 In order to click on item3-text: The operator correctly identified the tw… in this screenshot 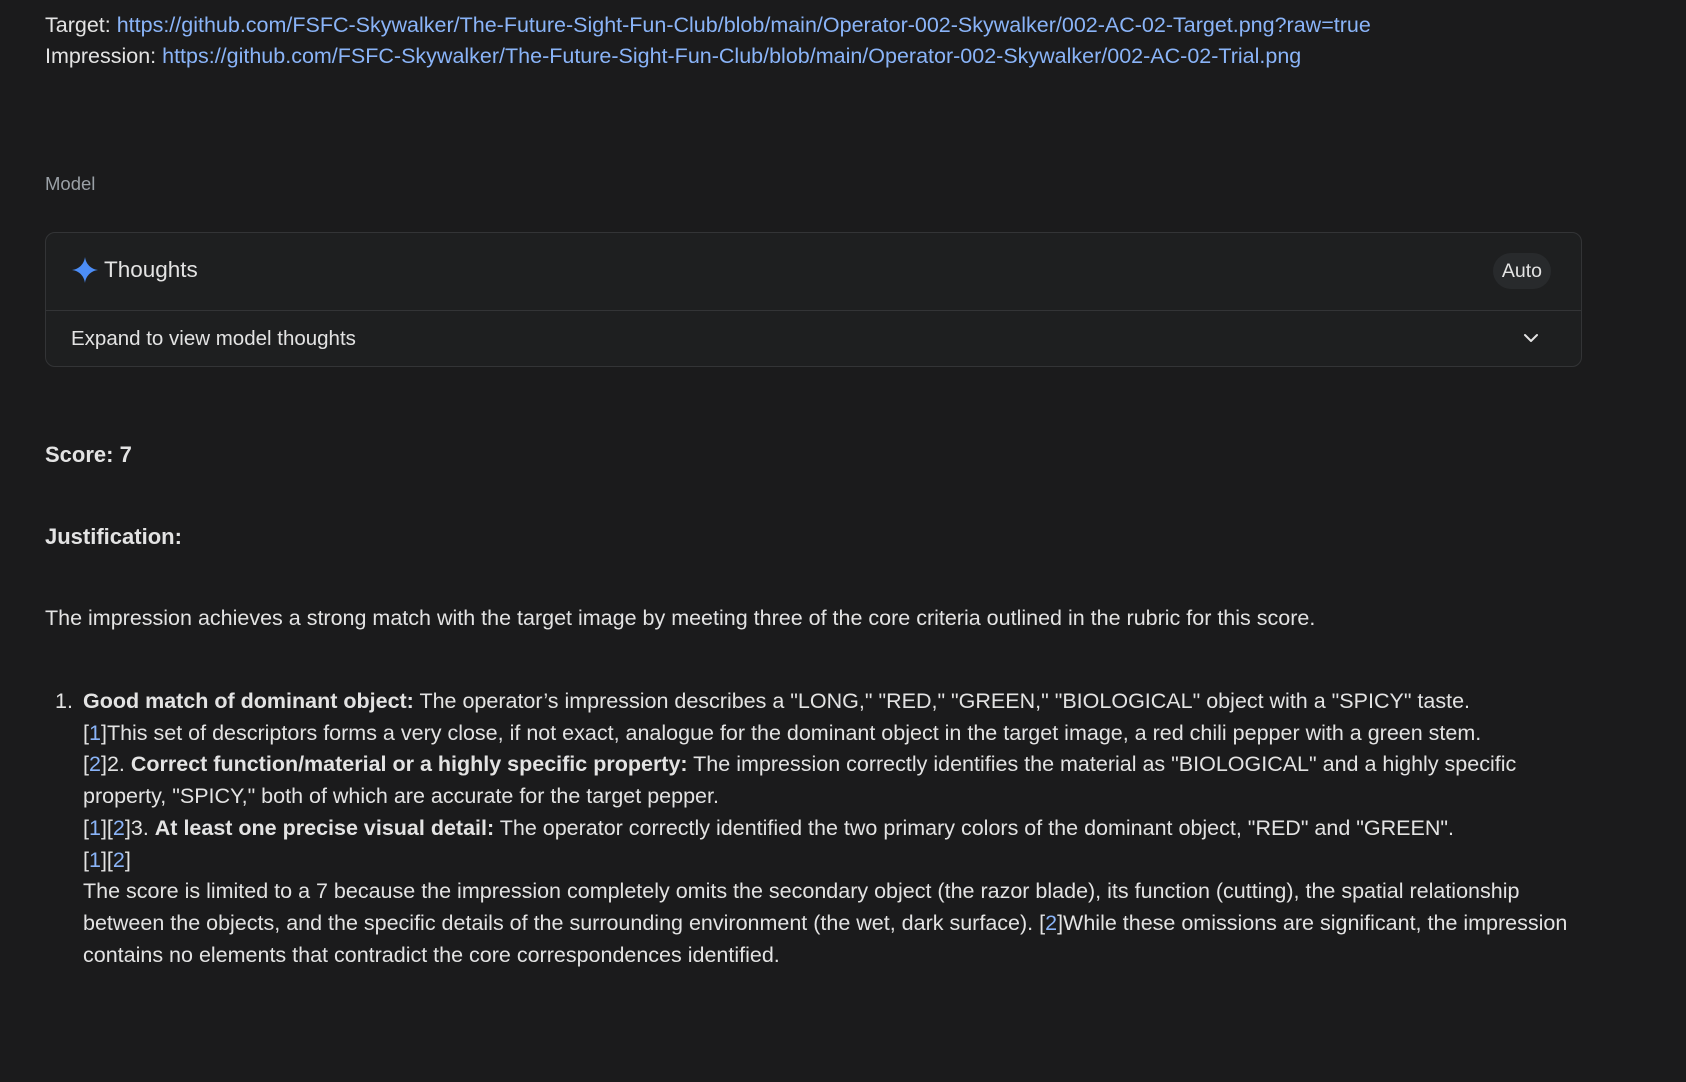, I will do `click(974, 827)`.